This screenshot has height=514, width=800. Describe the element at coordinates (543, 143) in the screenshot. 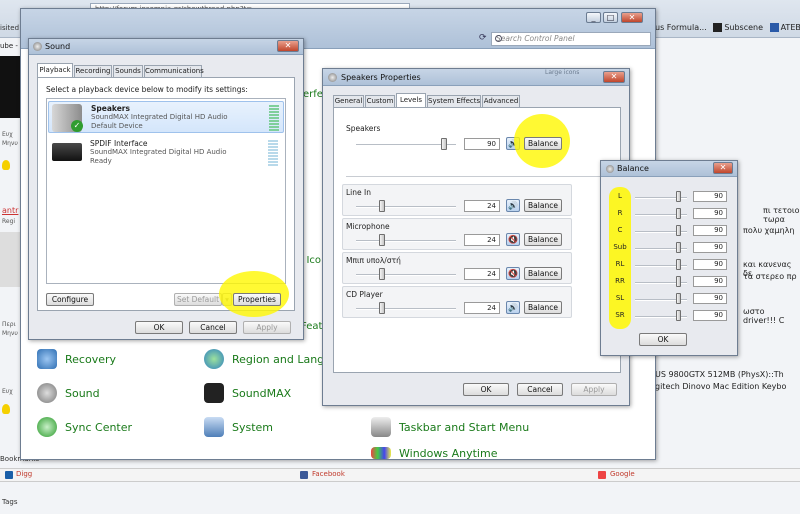

I see `speakers-balance-button: Balance` at that location.